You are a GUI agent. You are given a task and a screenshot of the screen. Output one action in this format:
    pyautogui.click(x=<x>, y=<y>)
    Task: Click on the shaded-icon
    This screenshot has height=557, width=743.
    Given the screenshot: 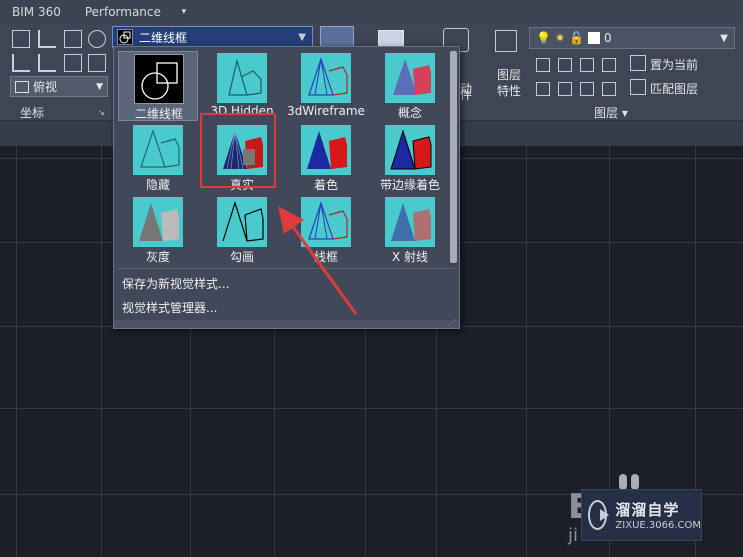 What is the action you would take?
    pyautogui.click(x=326, y=150)
    